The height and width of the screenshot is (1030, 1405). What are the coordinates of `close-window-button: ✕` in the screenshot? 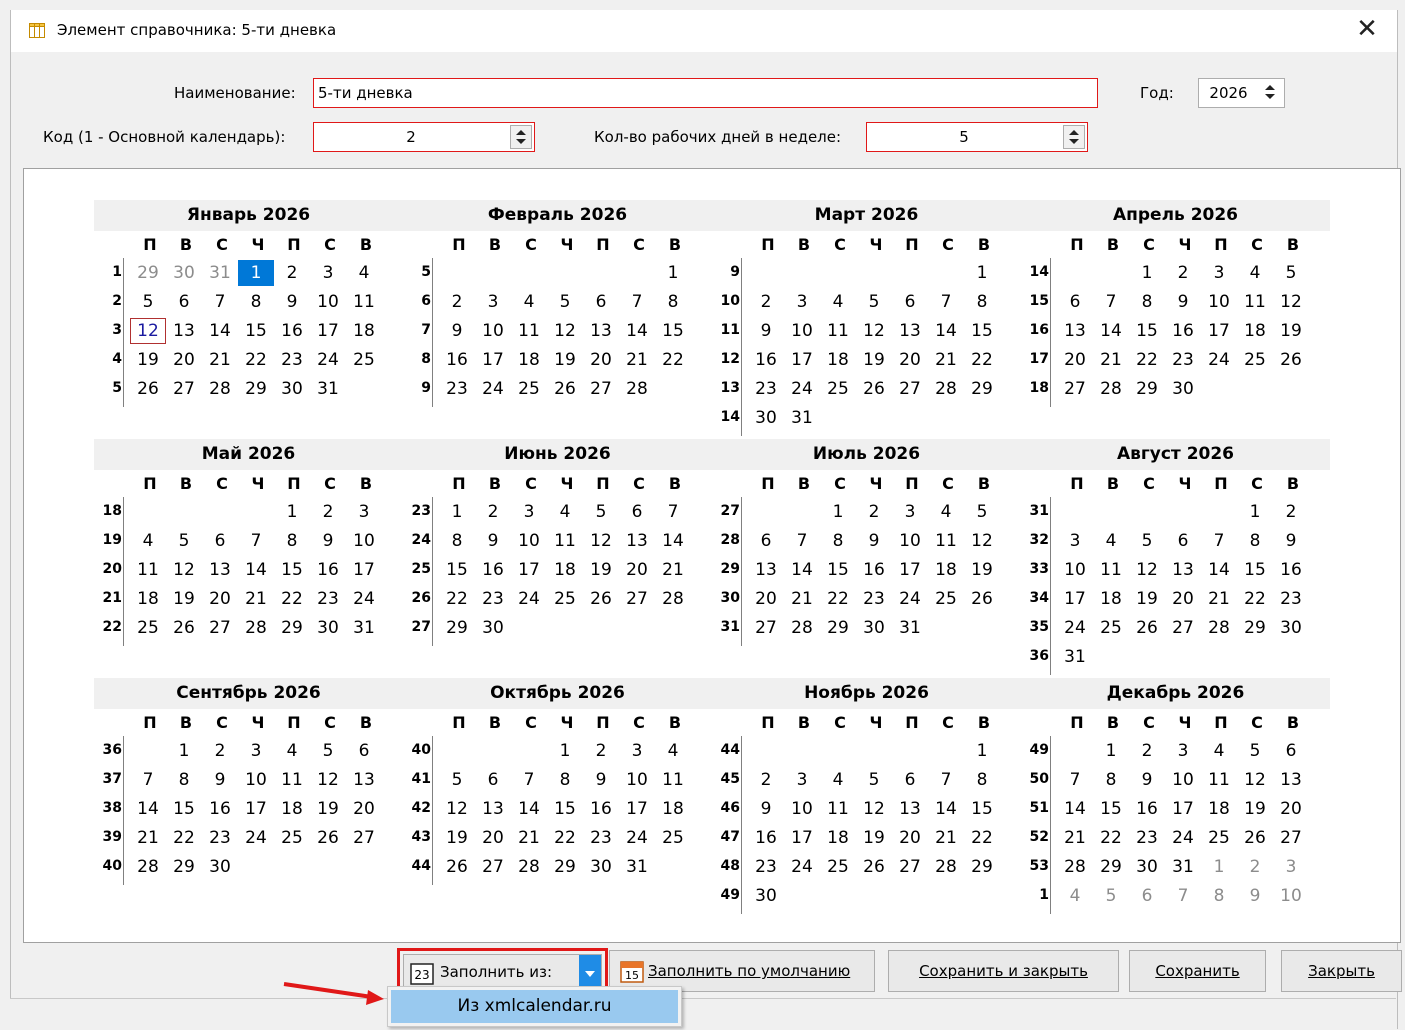 It's located at (1367, 30).